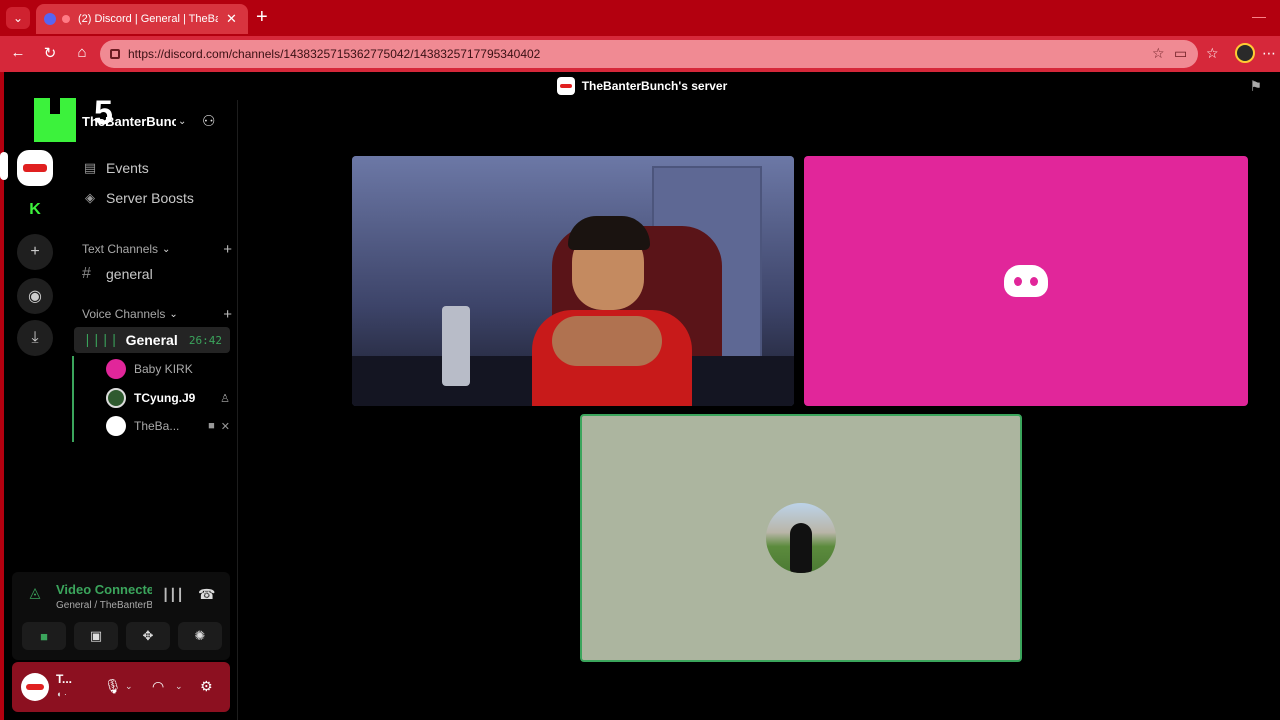 Image resolution: width=1280 pixels, height=720 pixels. What do you see at coordinates (73, 399) in the screenshot?
I see `voice-members-connector` at bounding box center [73, 399].